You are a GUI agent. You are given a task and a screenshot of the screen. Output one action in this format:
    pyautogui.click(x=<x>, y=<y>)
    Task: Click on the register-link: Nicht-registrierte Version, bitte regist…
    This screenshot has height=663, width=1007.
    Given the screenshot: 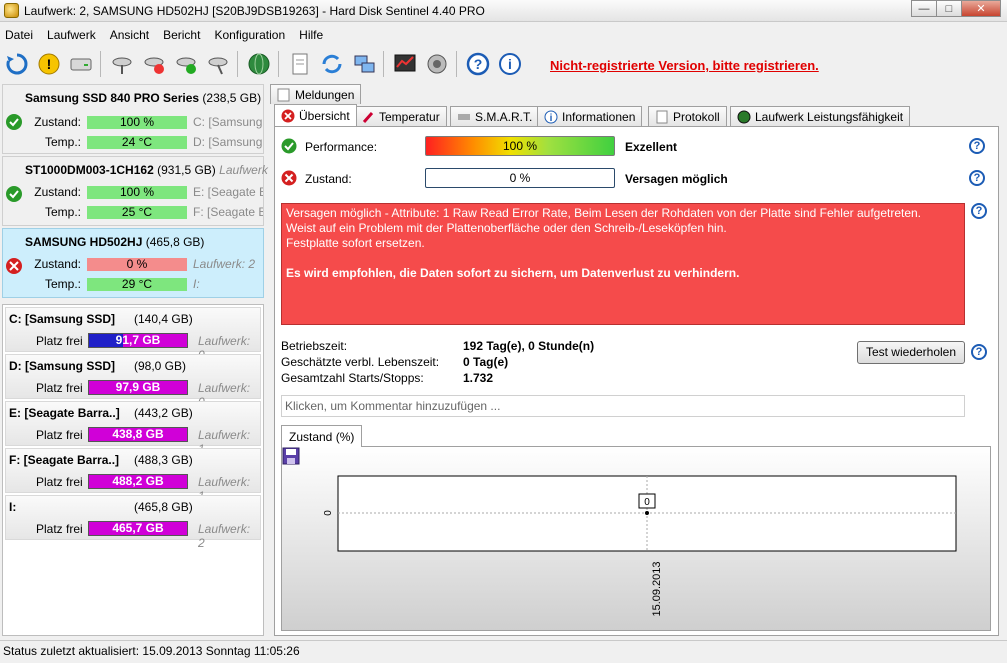 What is the action you would take?
    pyautogui.click(x=684, y=65)
    